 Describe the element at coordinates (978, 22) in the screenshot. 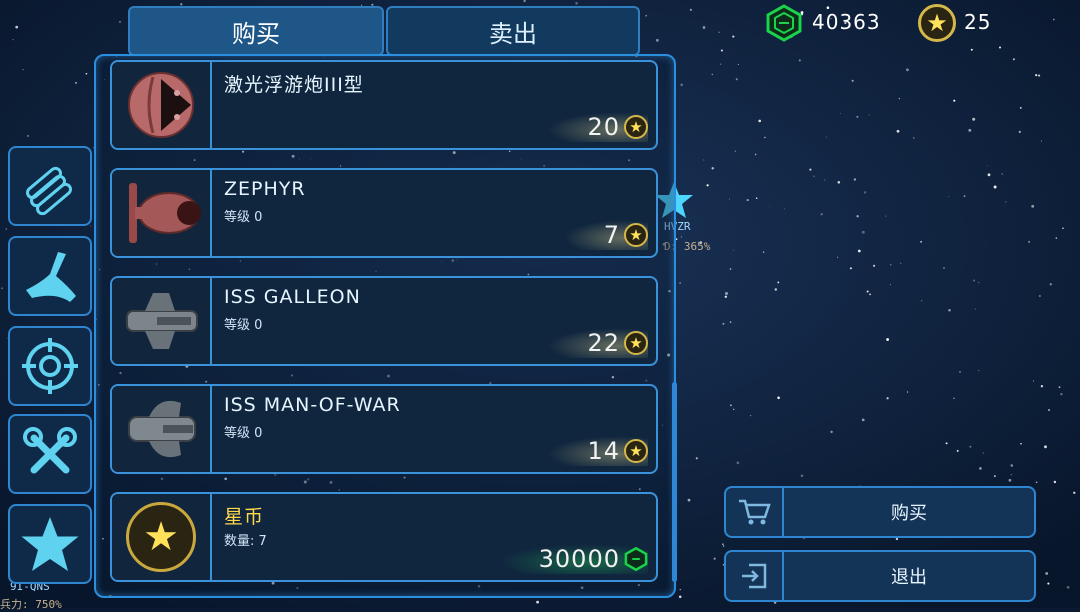

I see `star-count: 25` at that location.